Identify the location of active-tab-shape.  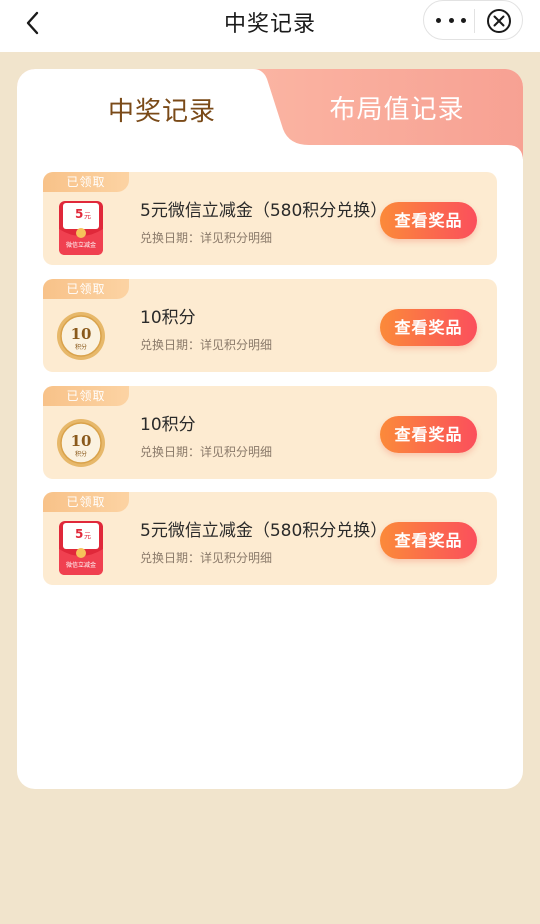
(270, 129).